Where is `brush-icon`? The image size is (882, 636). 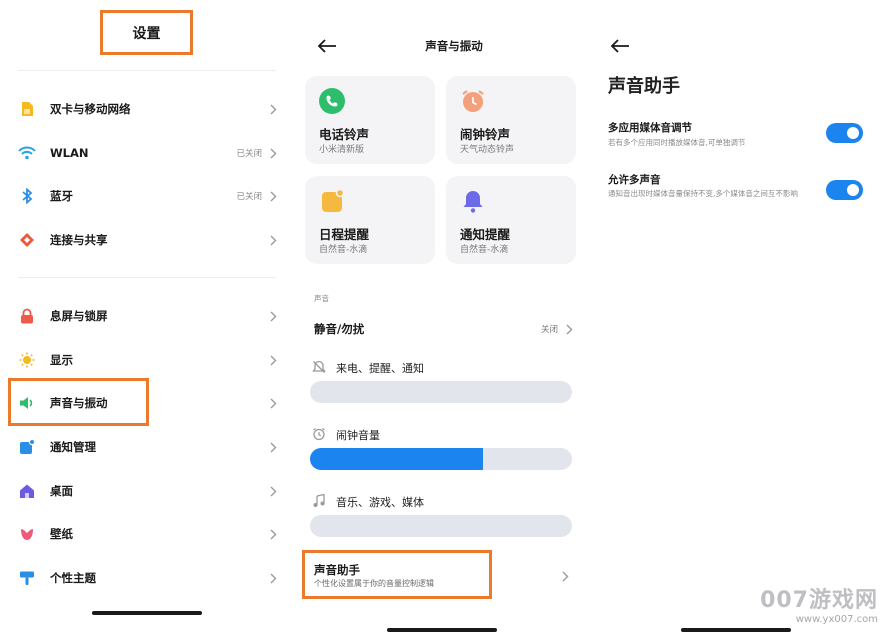
brush-icon is located at coordinates (27, 578).